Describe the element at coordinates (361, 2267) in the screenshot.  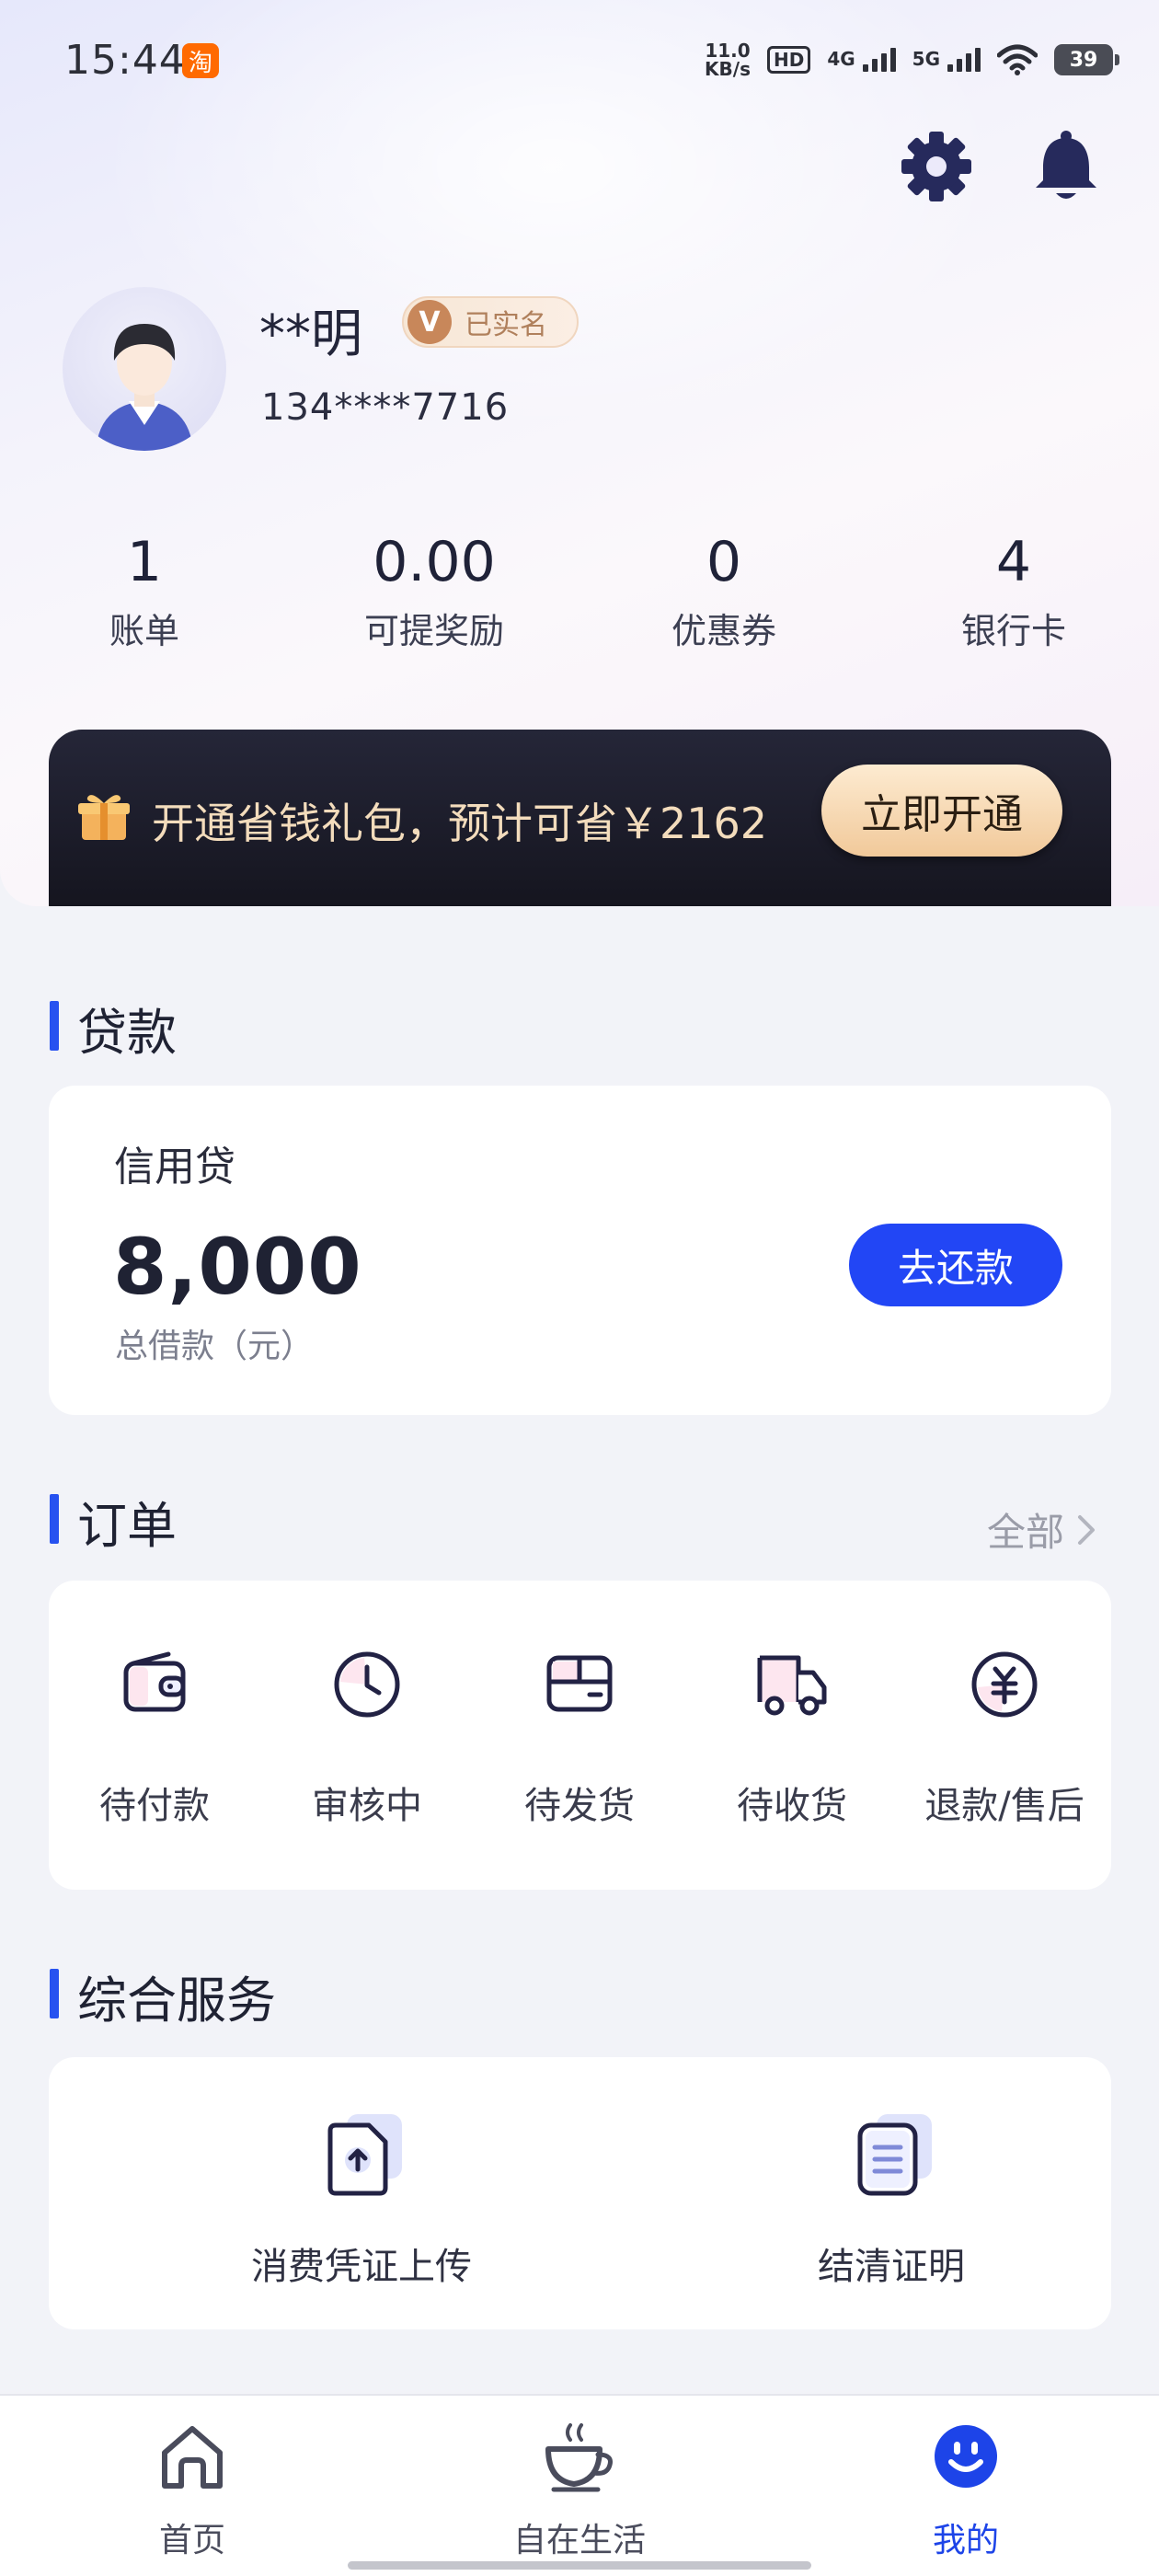
I see `service-label: 消费凭证上传` at that location.